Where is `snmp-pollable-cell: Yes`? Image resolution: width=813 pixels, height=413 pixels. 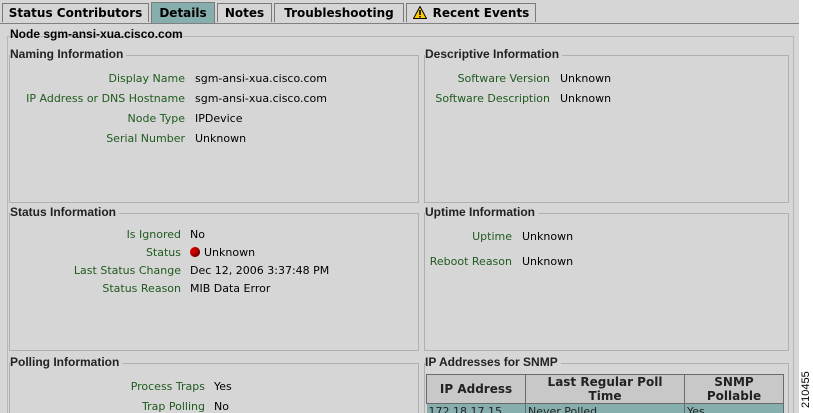
snmp-pollable-cell: Yes is located at coordinates (734, 408).